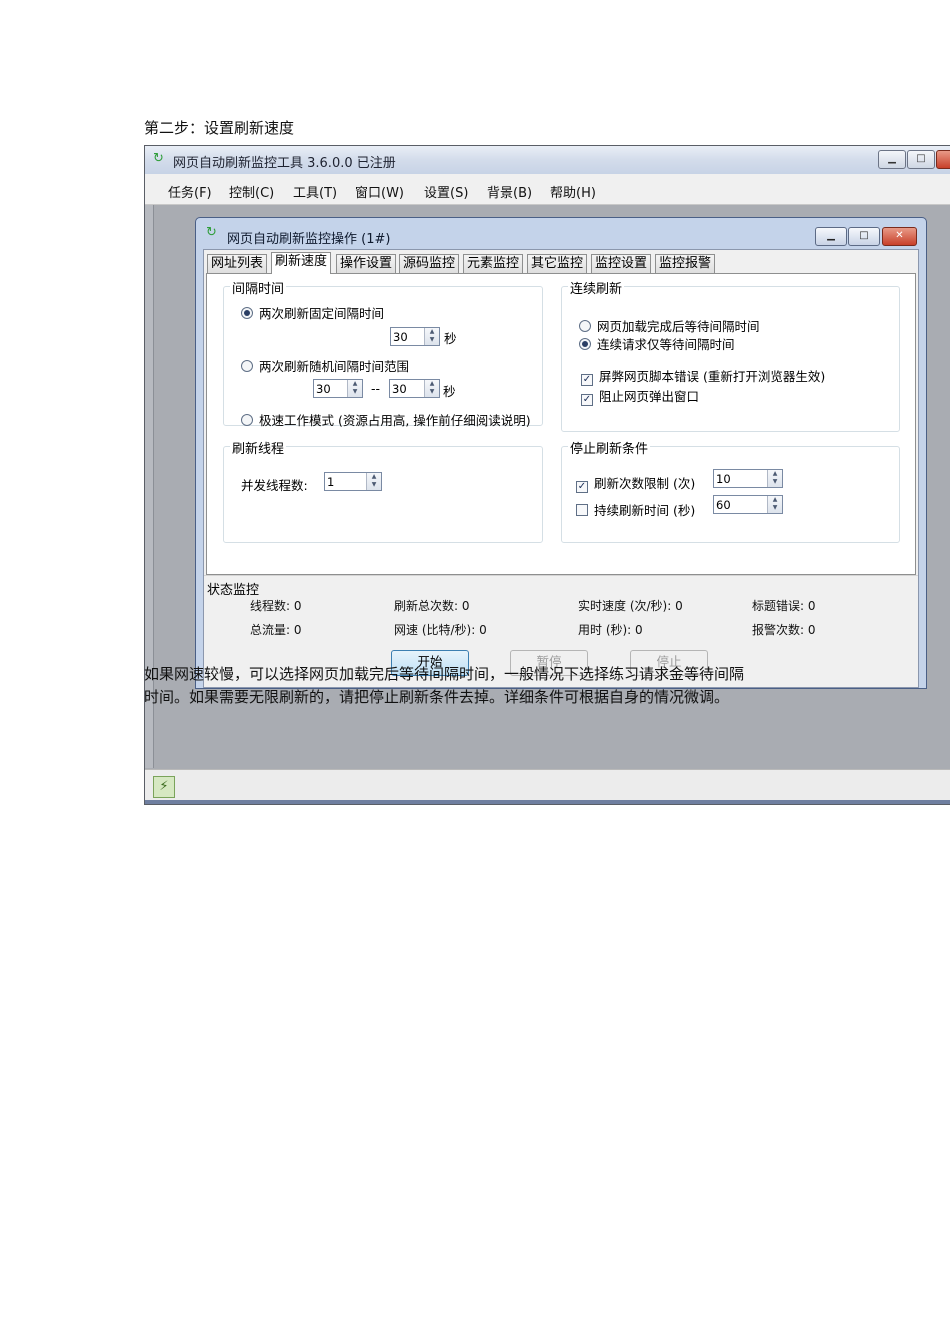 Image resolution: width=950 pixels, height=1344 pixels. I want to click on wait-after-request-label: 连续请求仅等待间隔时间, so click(666, 344).